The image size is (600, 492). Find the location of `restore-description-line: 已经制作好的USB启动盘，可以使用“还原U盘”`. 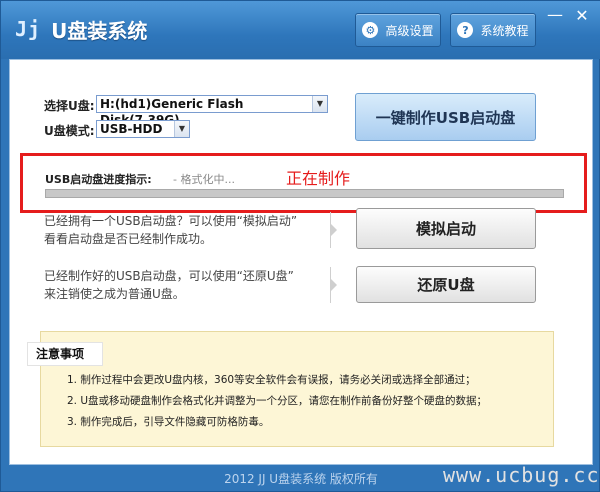

restore-description-line: 已经制作好的USB启动盘，可以使用“还原U盘” is located at coordinates (169, 276).